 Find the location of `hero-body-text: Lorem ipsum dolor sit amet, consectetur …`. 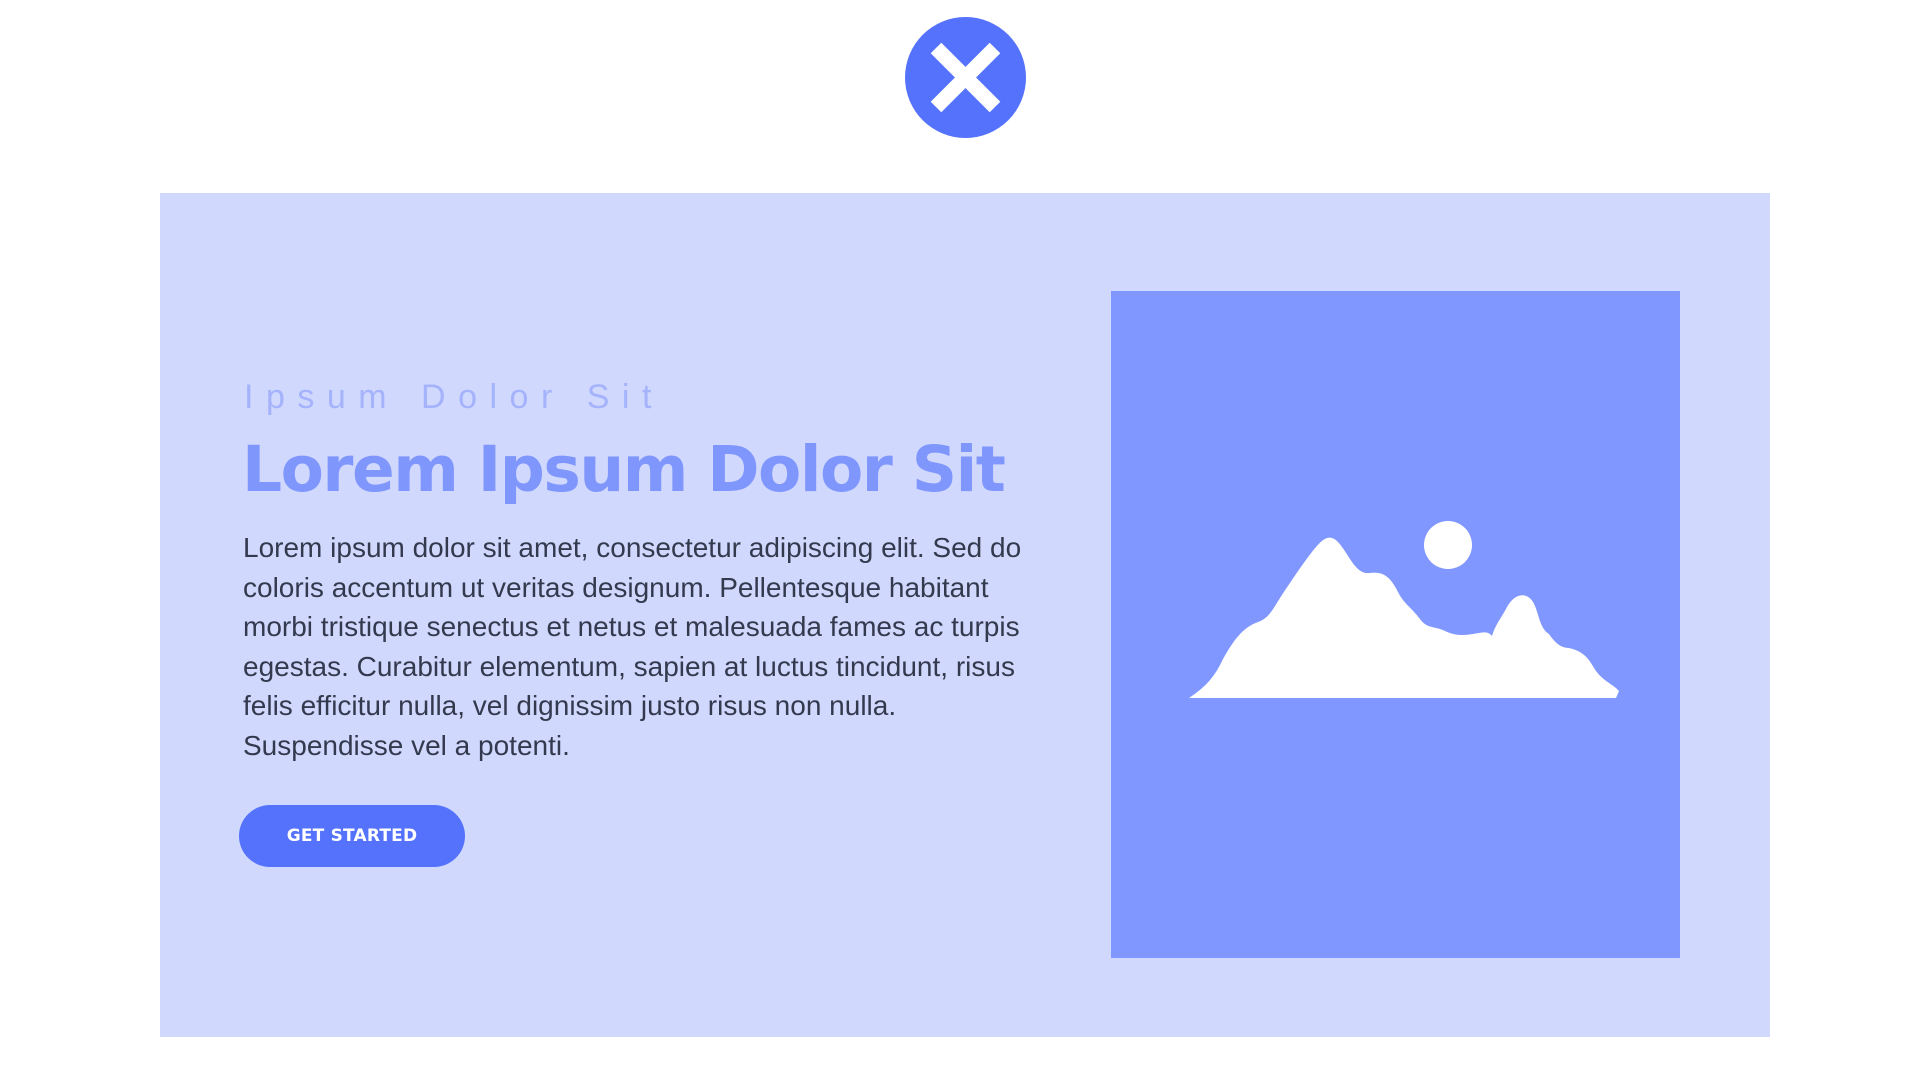

hero-body-text: Lorem ipsum dolor sit amet, consectetur … is located at coordinates (632, 646).